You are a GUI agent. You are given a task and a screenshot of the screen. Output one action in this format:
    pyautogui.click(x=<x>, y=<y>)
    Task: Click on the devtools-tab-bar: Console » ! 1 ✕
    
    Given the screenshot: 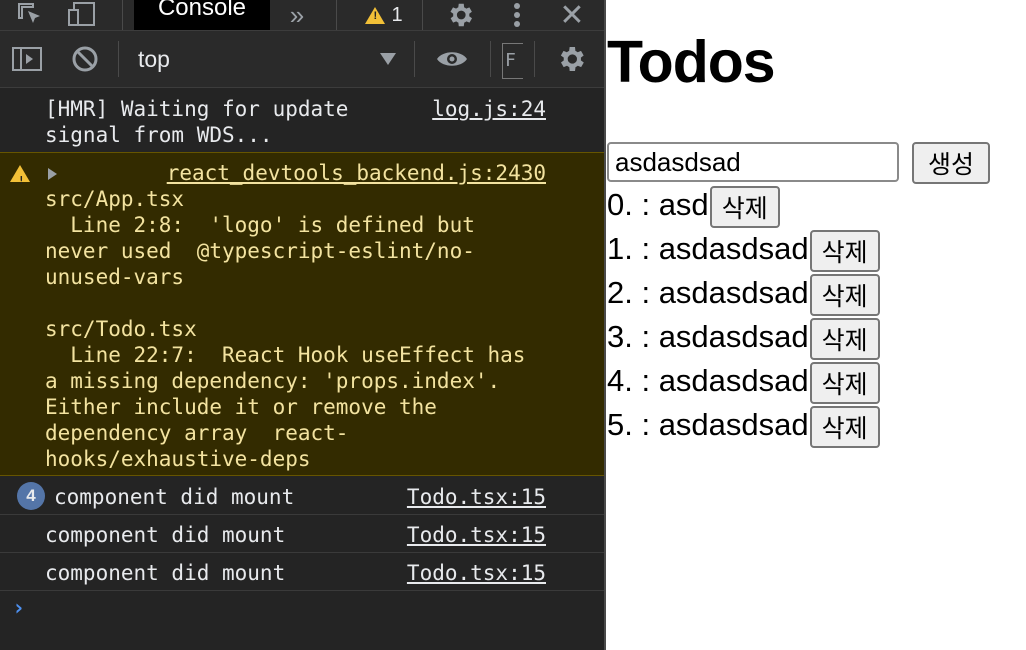 What is the action you would take?
    pyautogui.click(x=302, y=16)
    